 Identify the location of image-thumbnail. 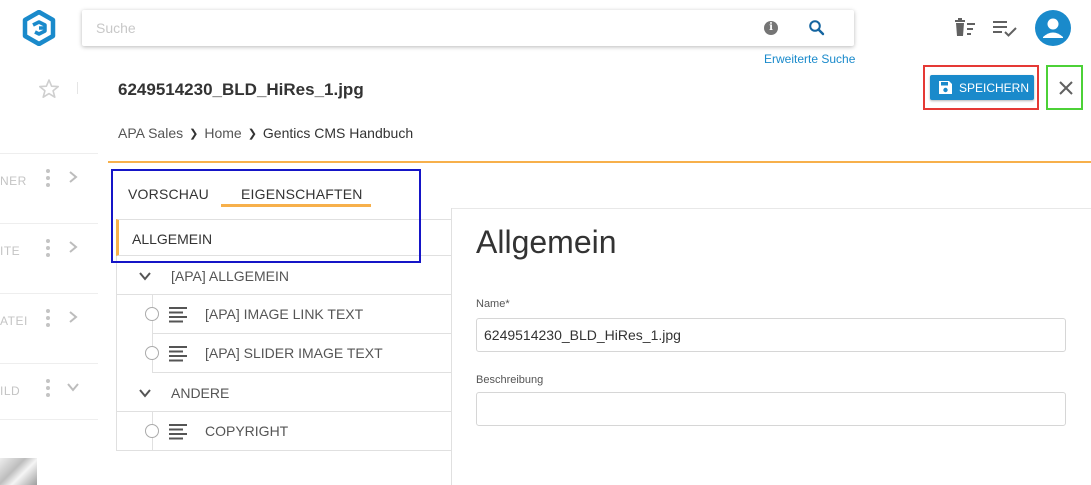
(18, 471).